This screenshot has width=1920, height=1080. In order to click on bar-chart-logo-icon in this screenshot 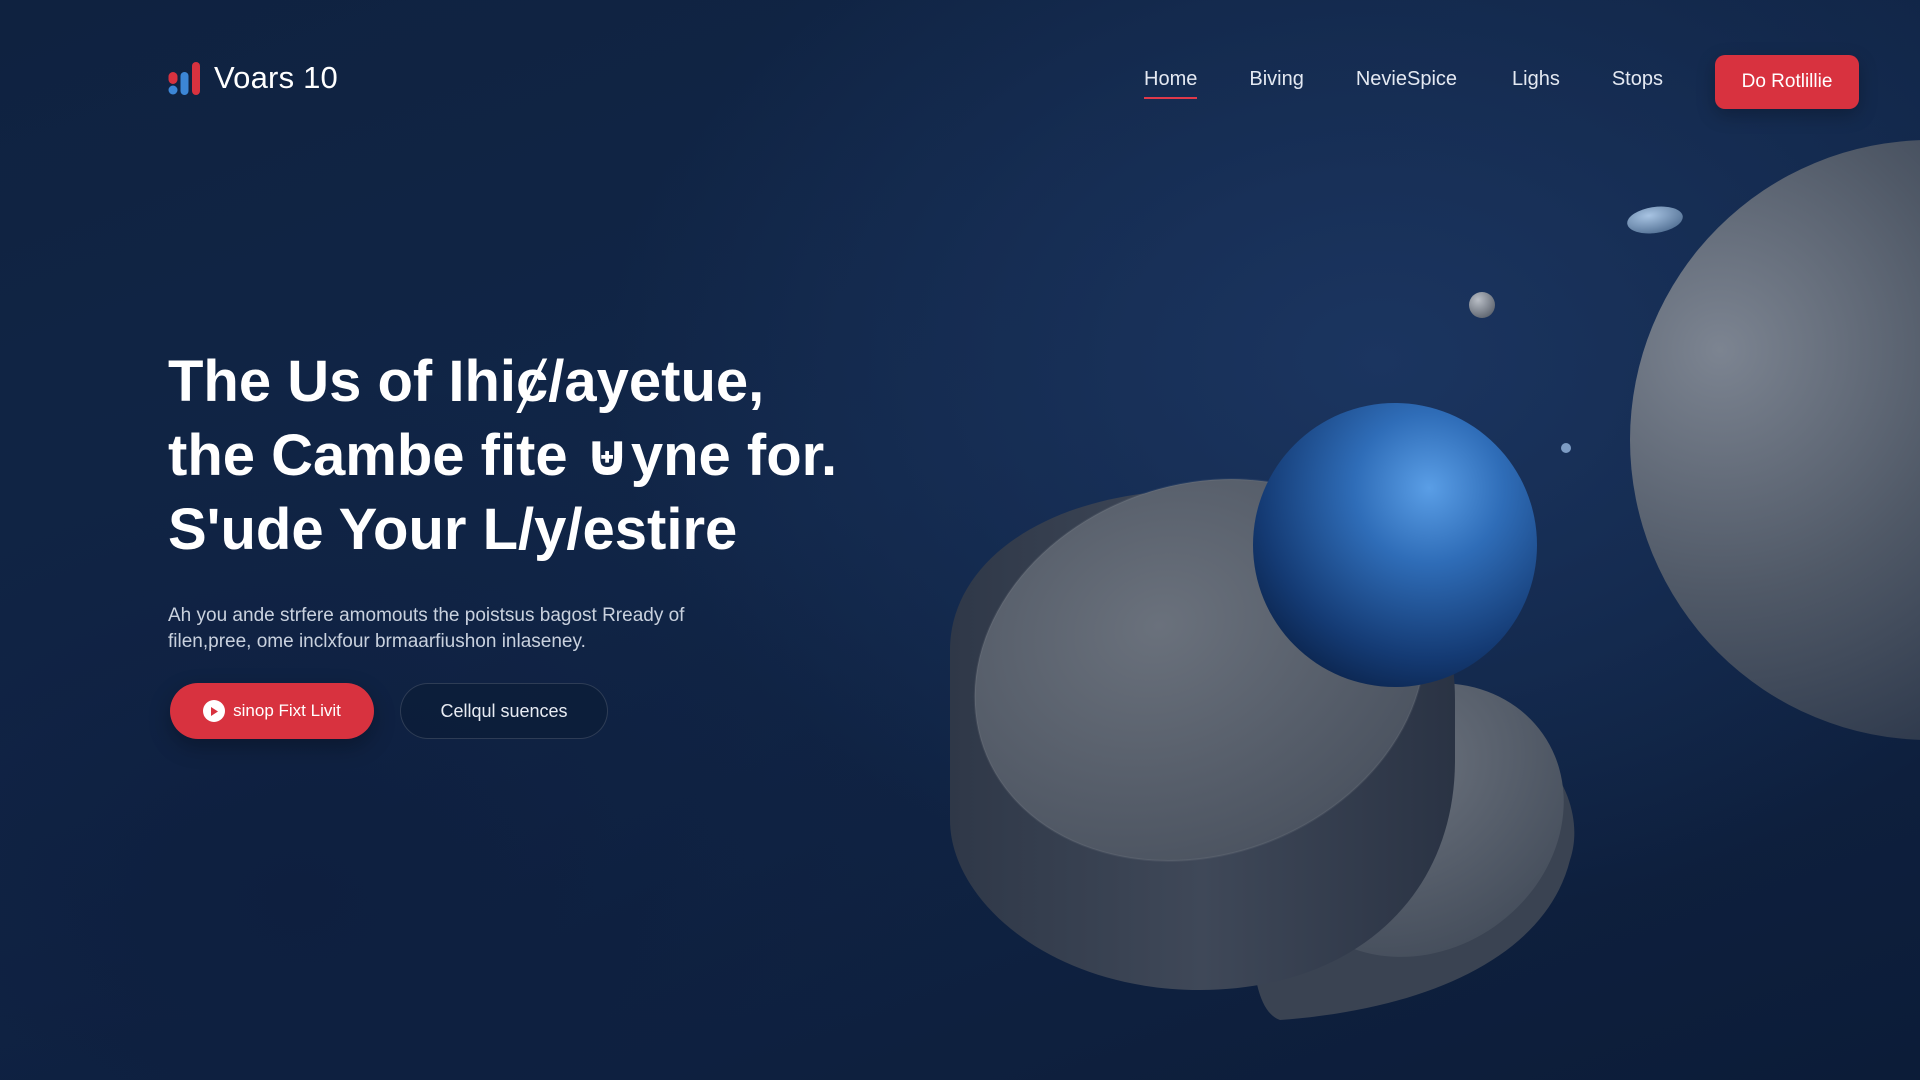, I will do `click(184, 78)`.